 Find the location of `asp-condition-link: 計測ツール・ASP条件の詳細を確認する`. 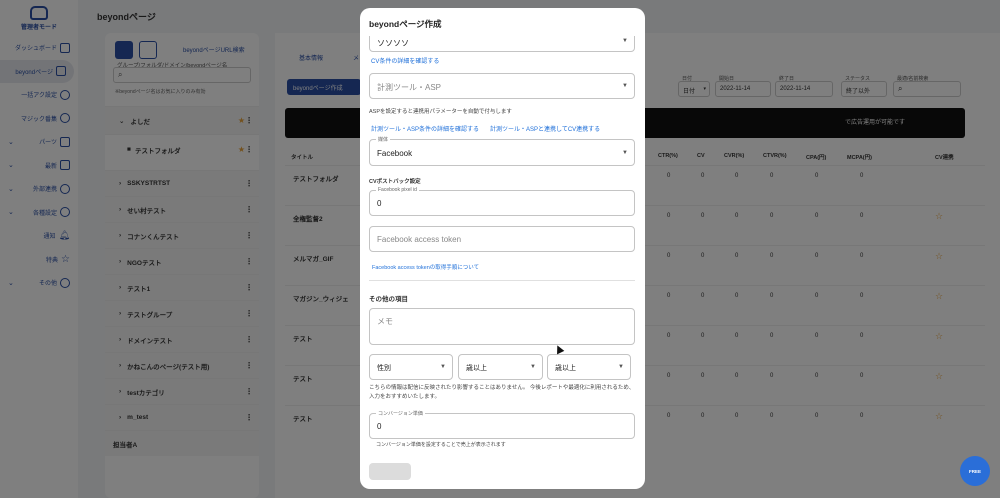

asp-condition-link: 計測ツール・ASP条件の詳細を確認する is located at coordinates (425, 128).